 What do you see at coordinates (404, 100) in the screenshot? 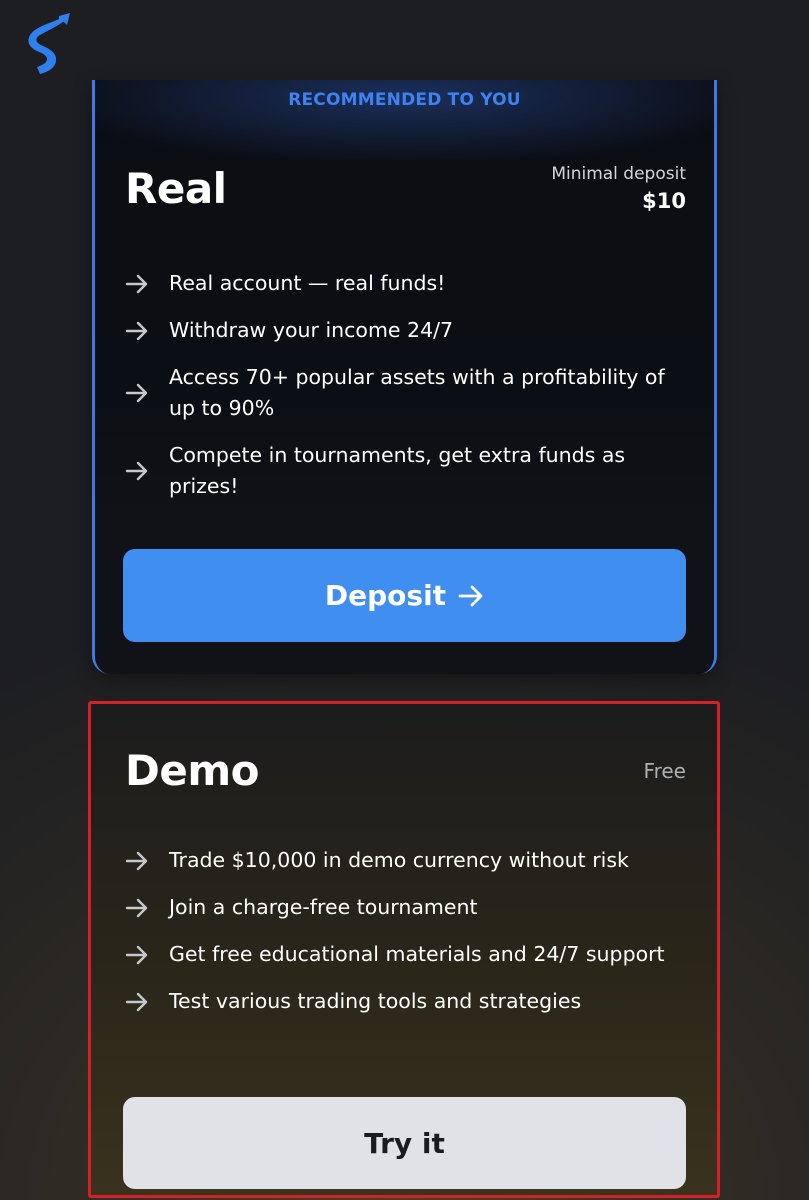
I see `recommended-banner: RECOMMENDED TO YOU` at bounding box center [404, 100].